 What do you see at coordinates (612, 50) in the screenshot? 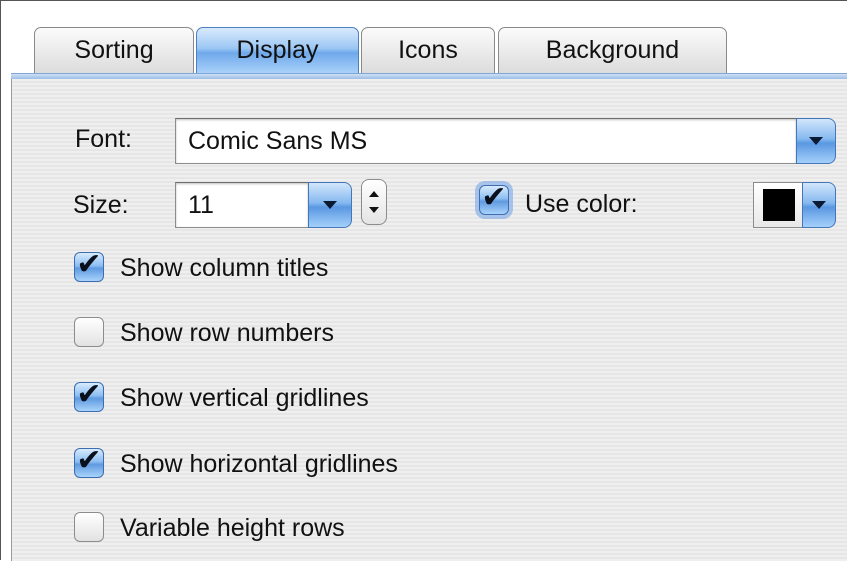
I see `tab-background: Background` at bounding box center [612, 50].